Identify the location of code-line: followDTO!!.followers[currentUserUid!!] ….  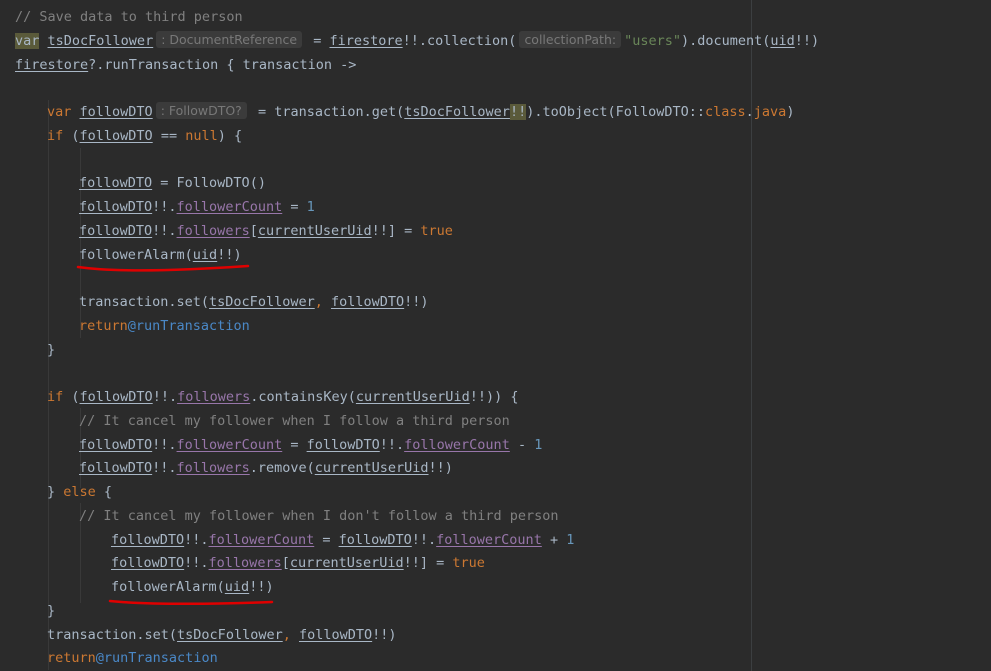
(266, 231).